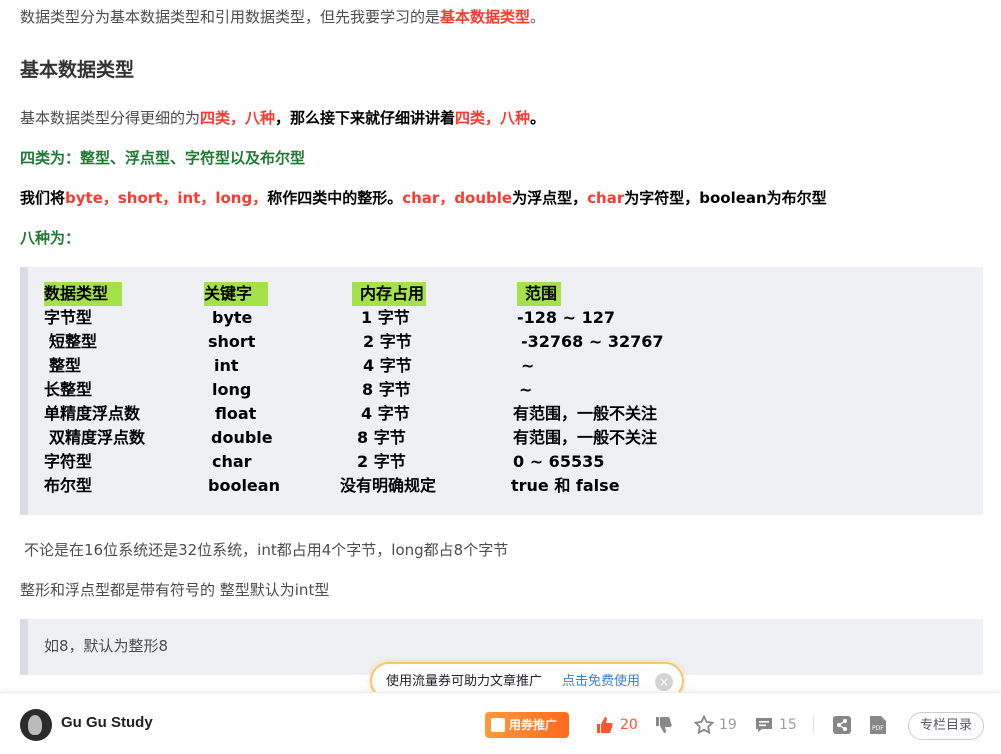  I want to click on four-kinds-line: 四类为：整型、浮点型、字符型以及布尔型, so click(163, 158).